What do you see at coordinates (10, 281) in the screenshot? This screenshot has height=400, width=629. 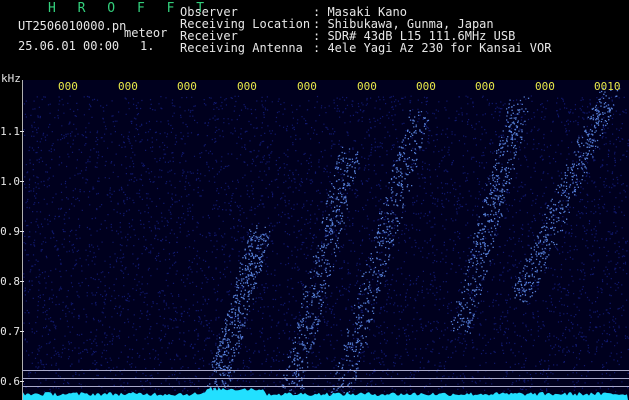 I see `y-tick-label: 0.8` at bounding box center [10, 281].